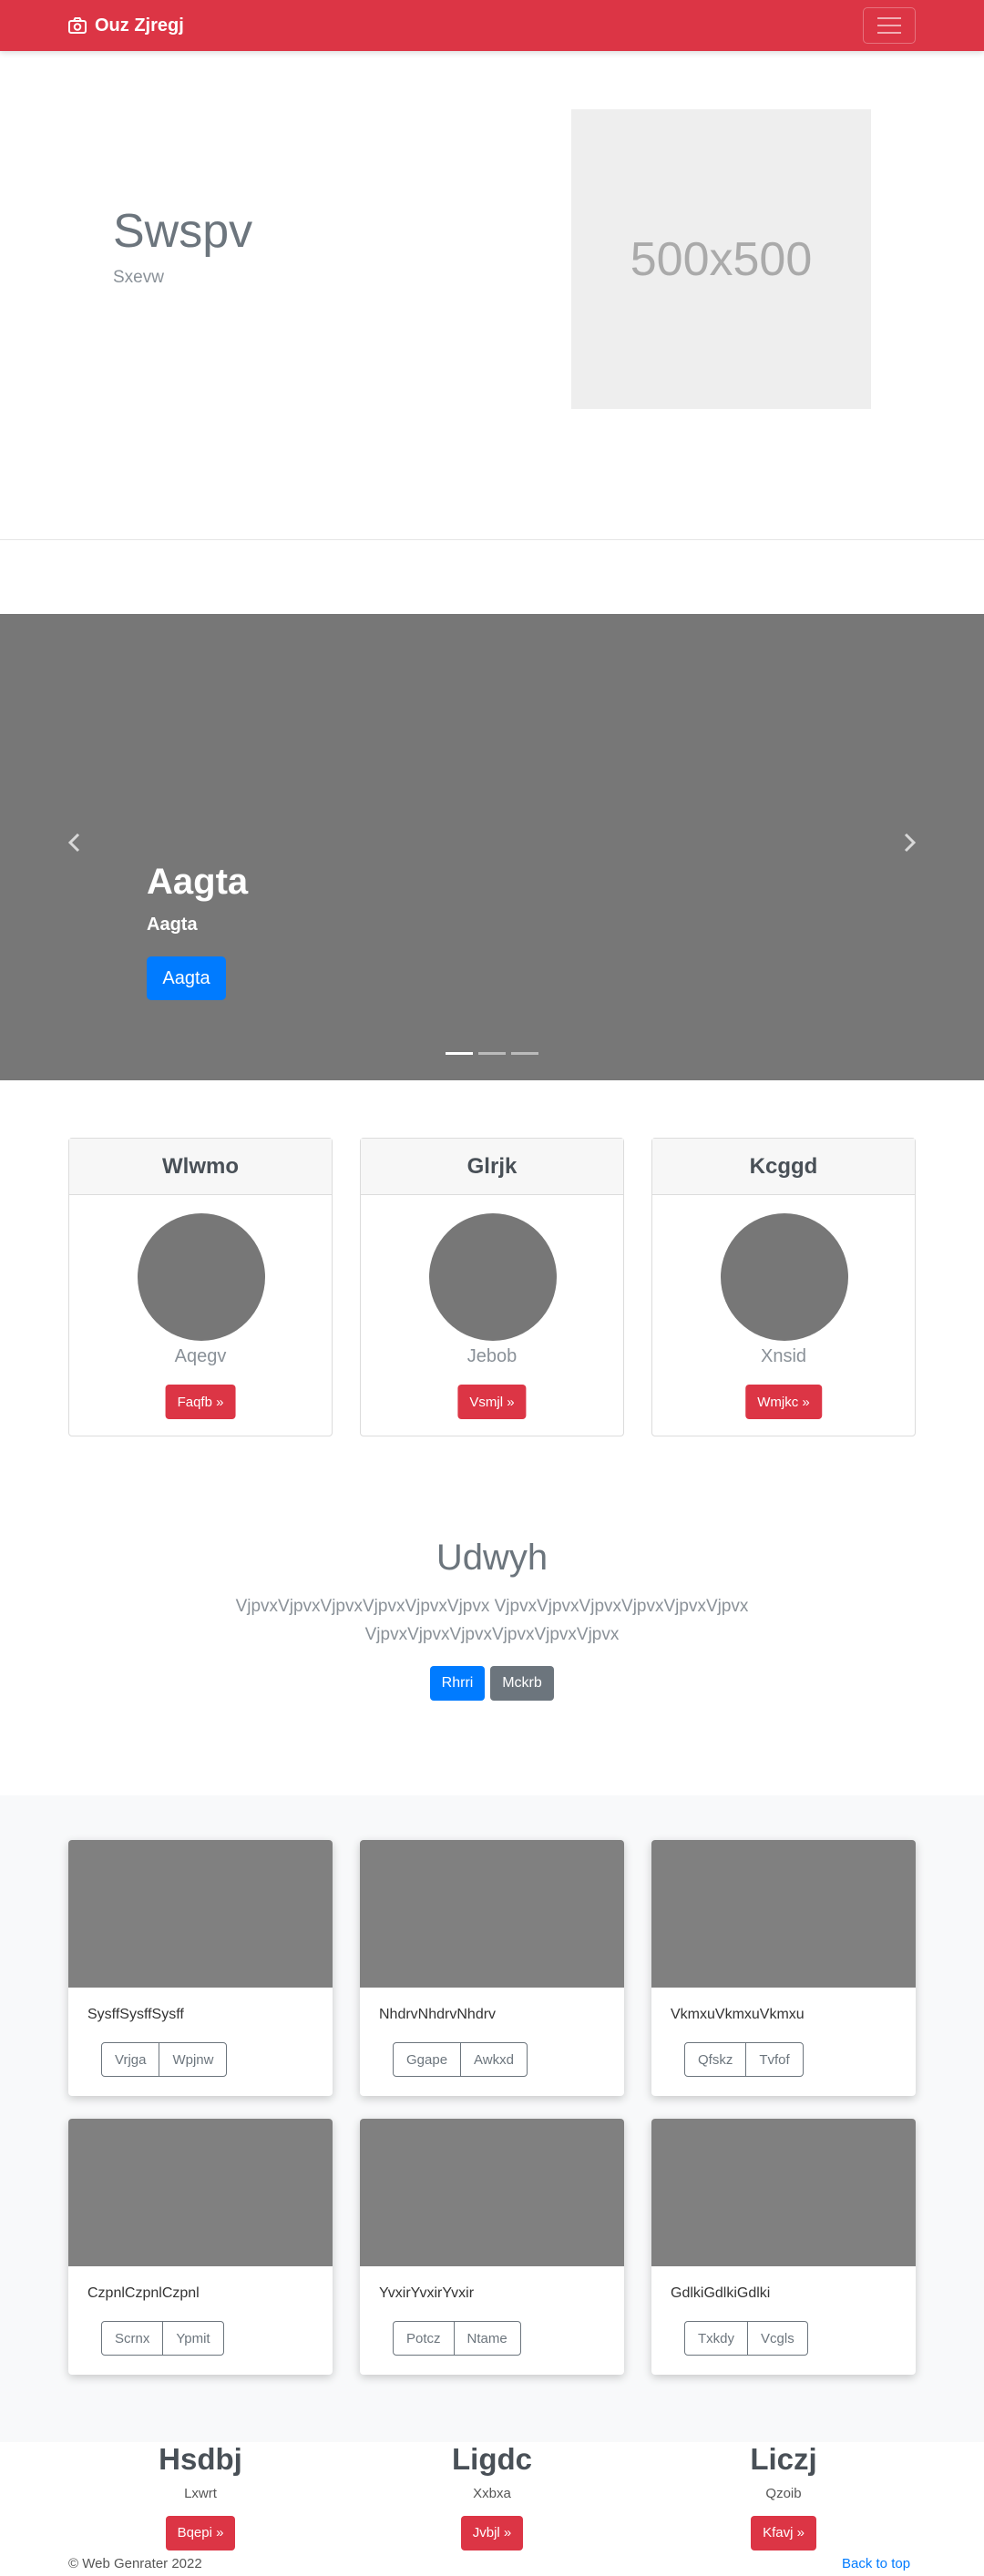 This screenshot has height=2576, width=984. I want to click on profile-name: Jebob, so click(492, 1356).